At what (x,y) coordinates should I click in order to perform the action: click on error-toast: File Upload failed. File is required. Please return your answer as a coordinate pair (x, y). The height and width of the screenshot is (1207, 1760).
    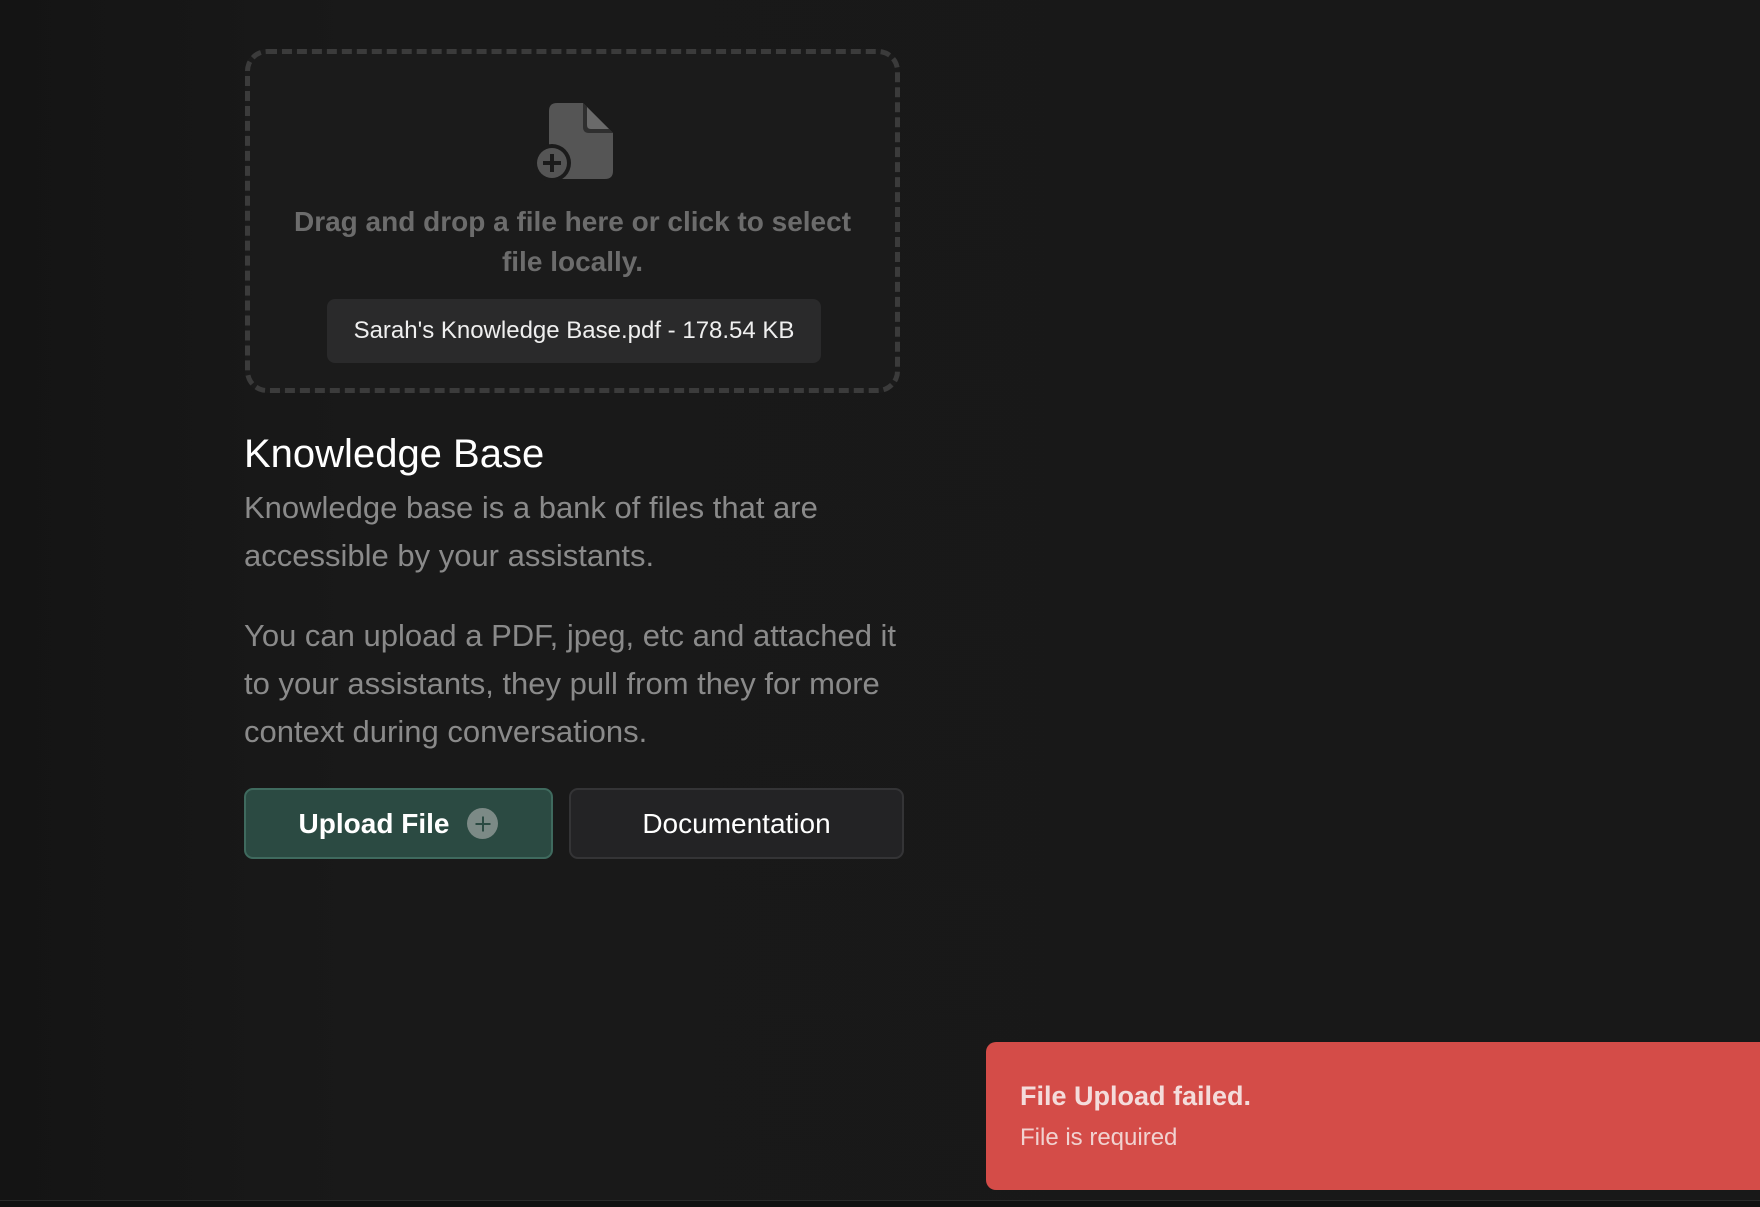
    Looking at the image, I should click on (1373, 1116).